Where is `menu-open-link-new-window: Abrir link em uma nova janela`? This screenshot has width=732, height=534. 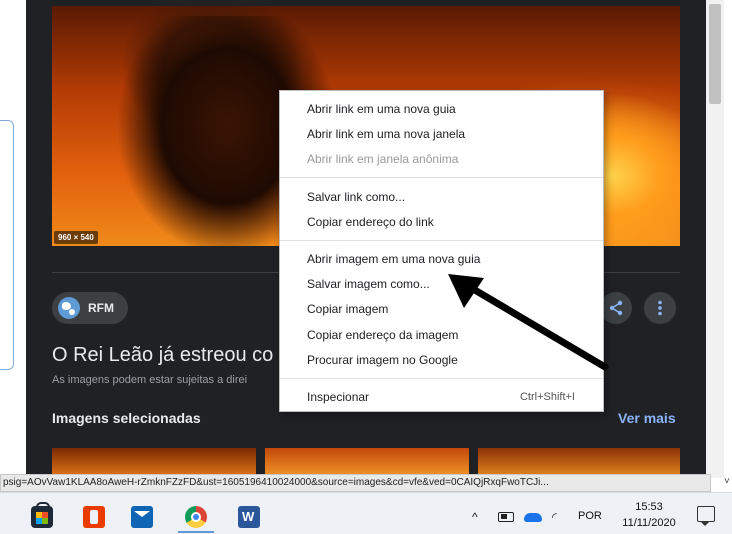 menu-open-link-new-window: Abrir link em uma nova janela is located at coordinates (441, 134).